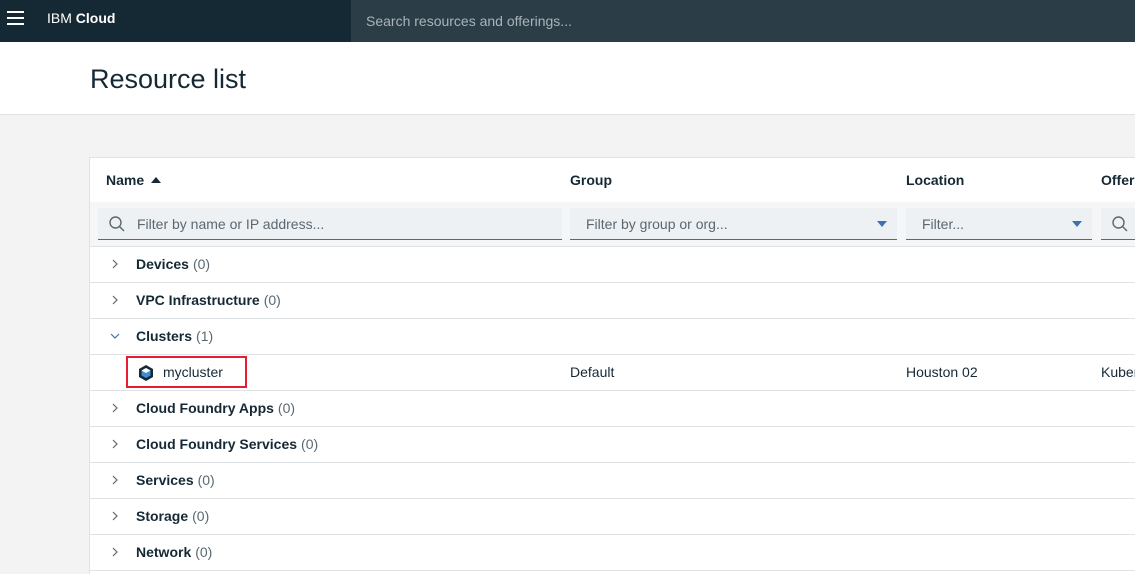 The height and width of the screenshot is (574, 1135). I want to click on name-filter, so click(330, 224).